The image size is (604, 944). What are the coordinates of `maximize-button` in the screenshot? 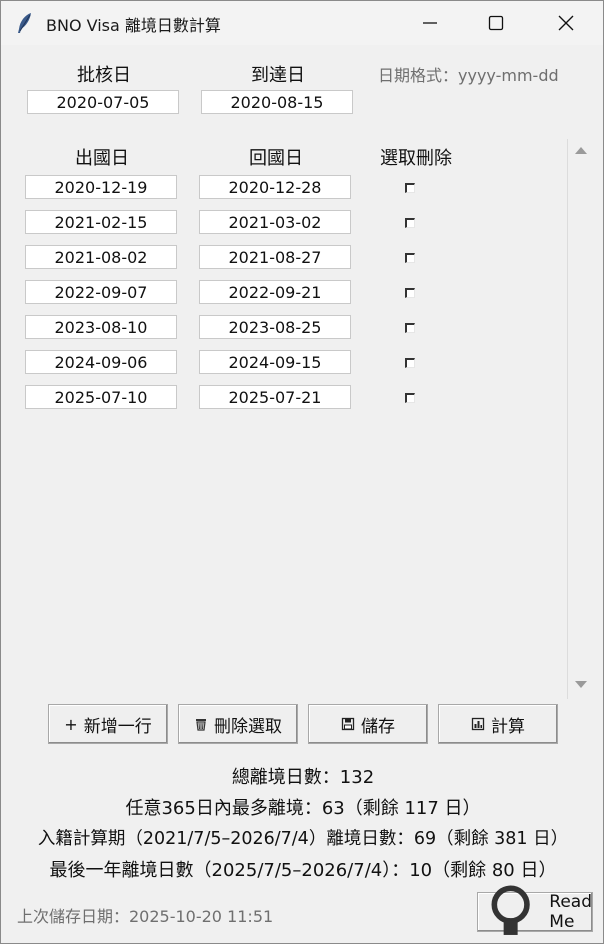 It's located at (496, 23).